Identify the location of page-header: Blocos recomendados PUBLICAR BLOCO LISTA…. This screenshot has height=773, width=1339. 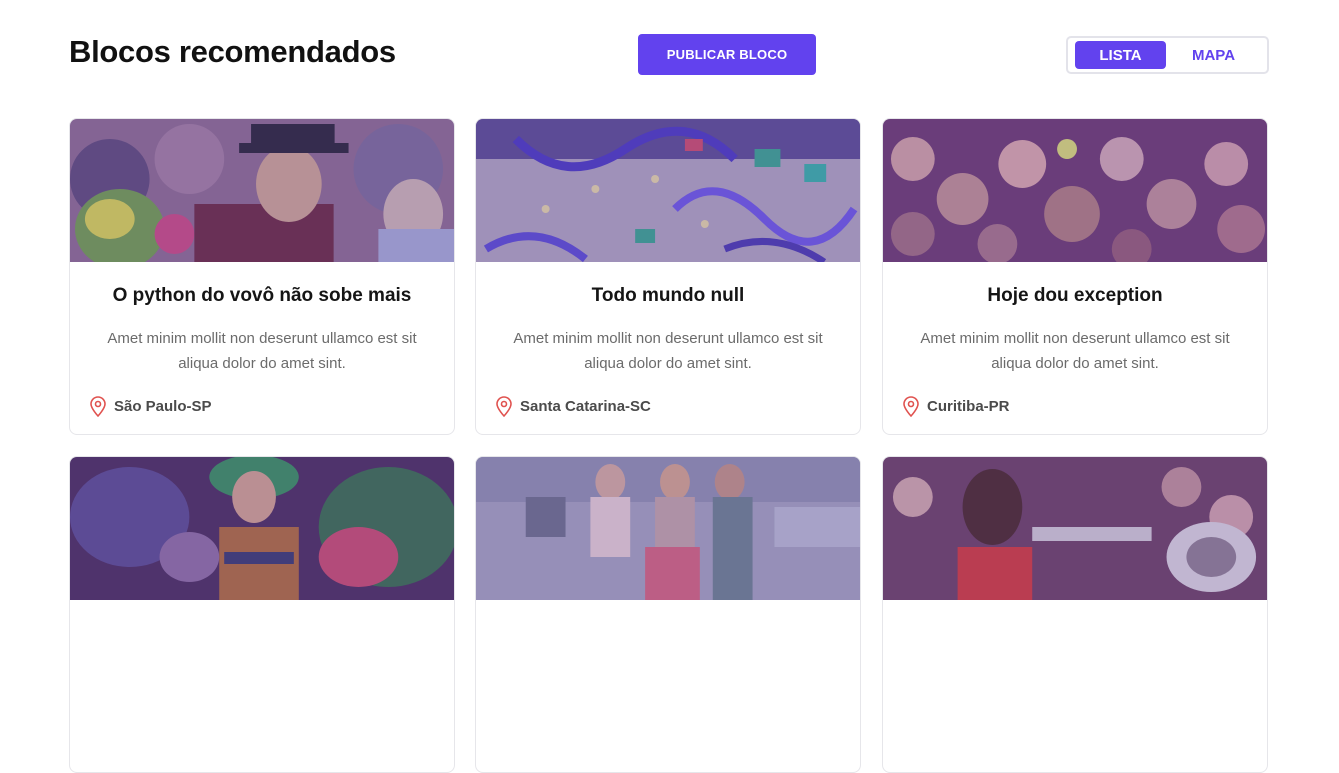
(669, 55).